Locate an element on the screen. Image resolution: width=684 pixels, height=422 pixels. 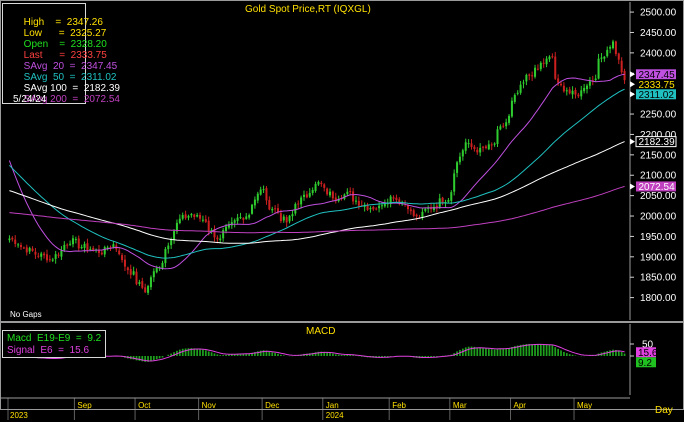
price-chart-title: Gold Spot Price,RT (IQXGL) is located at coordinates (308, 9).